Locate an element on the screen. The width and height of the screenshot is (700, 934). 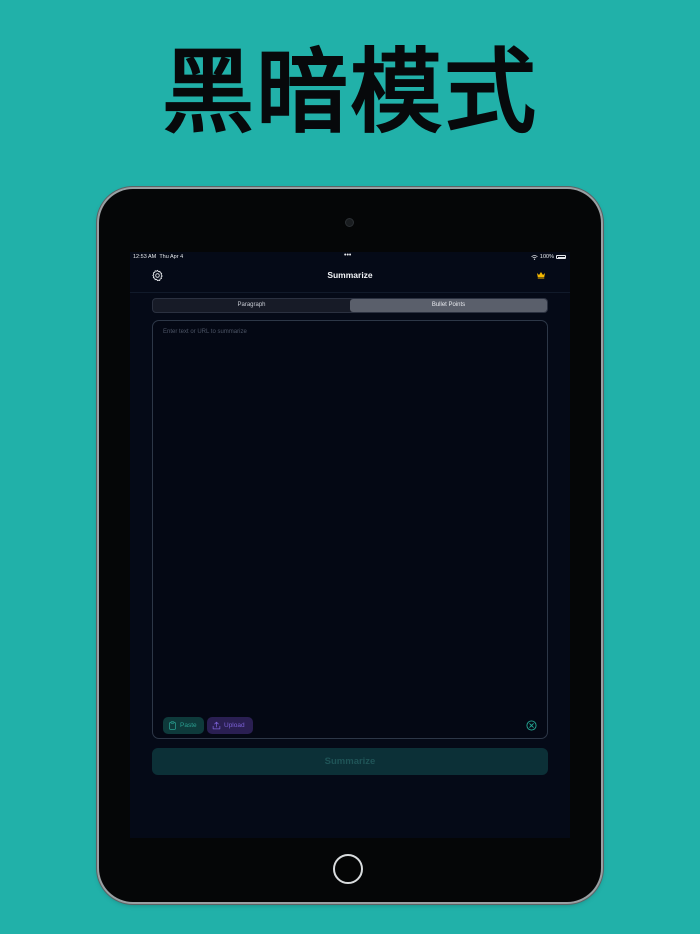
clear-text-icon is located at coordinates (531, 725).